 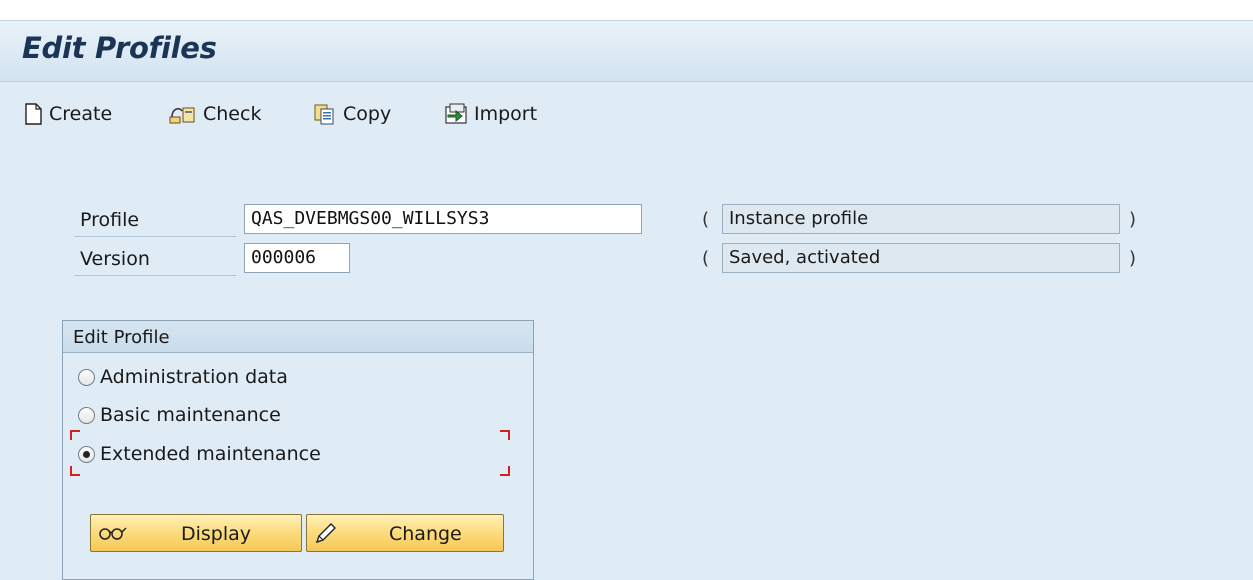 What do you see at coordinates (326, 536) in the screenshot?
I see `pencil-icon` at bounding box center [326, 536].